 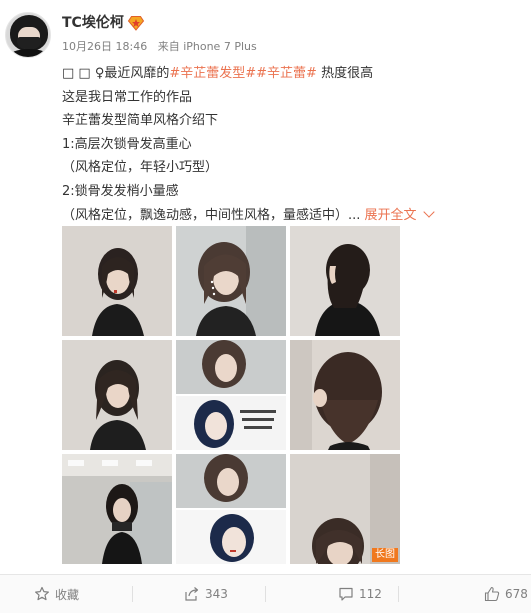 What do you see at coordinates (506, 594) in the screenshot?
I see `like-button: 678` at bounding box center [506, 594].